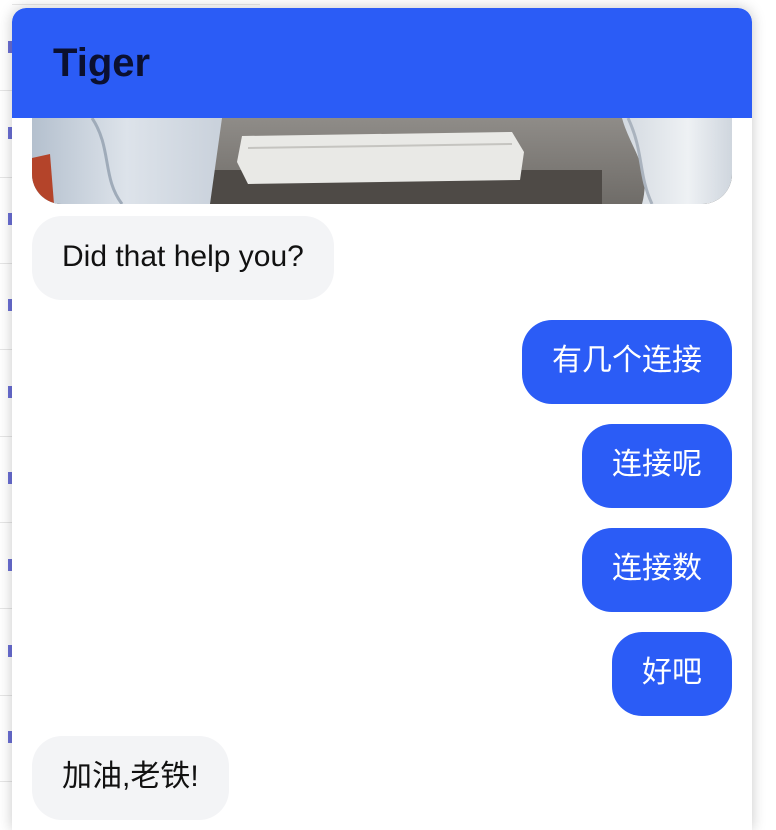  Describe the element at coordinates (136, 4) in the screenshot. I see `background-top-border` at that location.